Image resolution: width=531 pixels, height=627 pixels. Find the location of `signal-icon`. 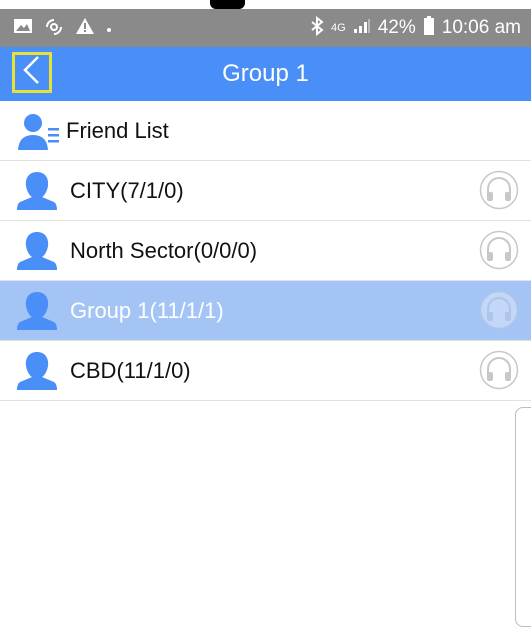

signal-icon is located at coordinates (362, 28).